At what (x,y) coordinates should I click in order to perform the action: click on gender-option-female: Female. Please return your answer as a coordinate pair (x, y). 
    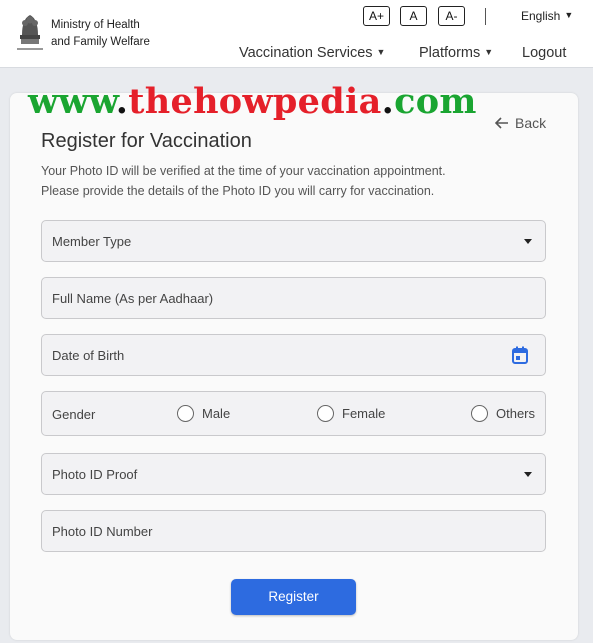
    Looking at the image, I should click on (351, 413).